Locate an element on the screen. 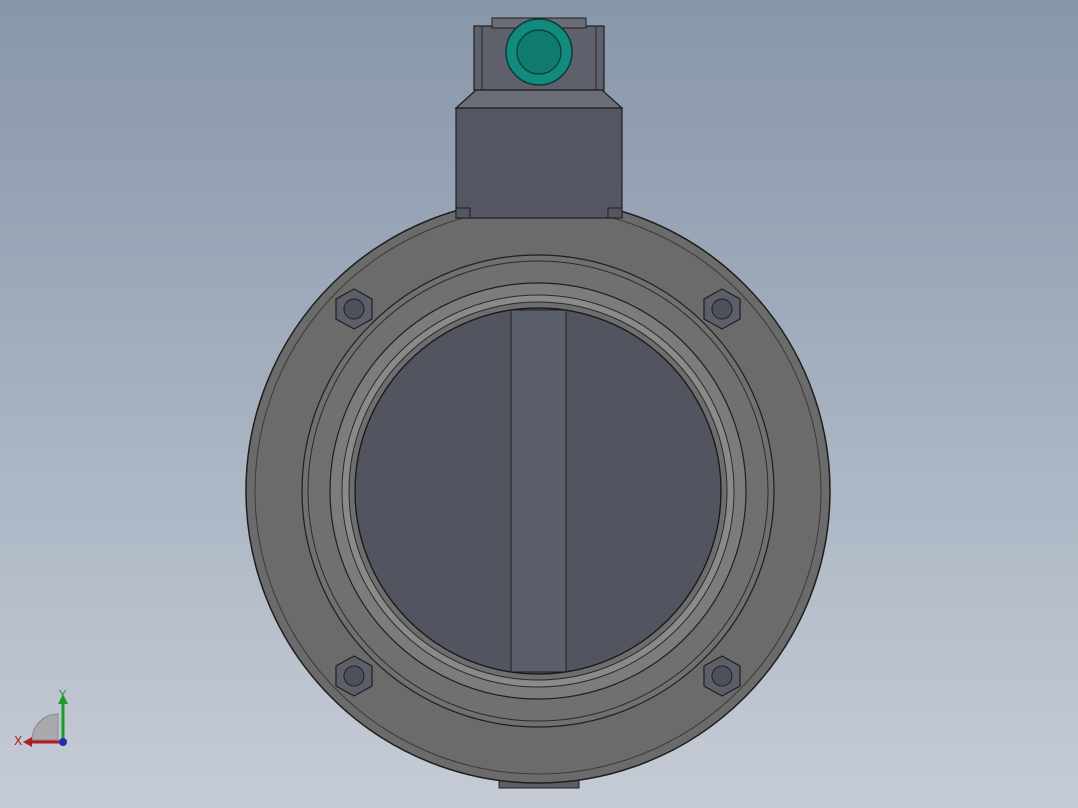 Image resolution: width=1078 pixels, height=808 pixels. reference-triad: Y X is located at coordinates (45, 721).